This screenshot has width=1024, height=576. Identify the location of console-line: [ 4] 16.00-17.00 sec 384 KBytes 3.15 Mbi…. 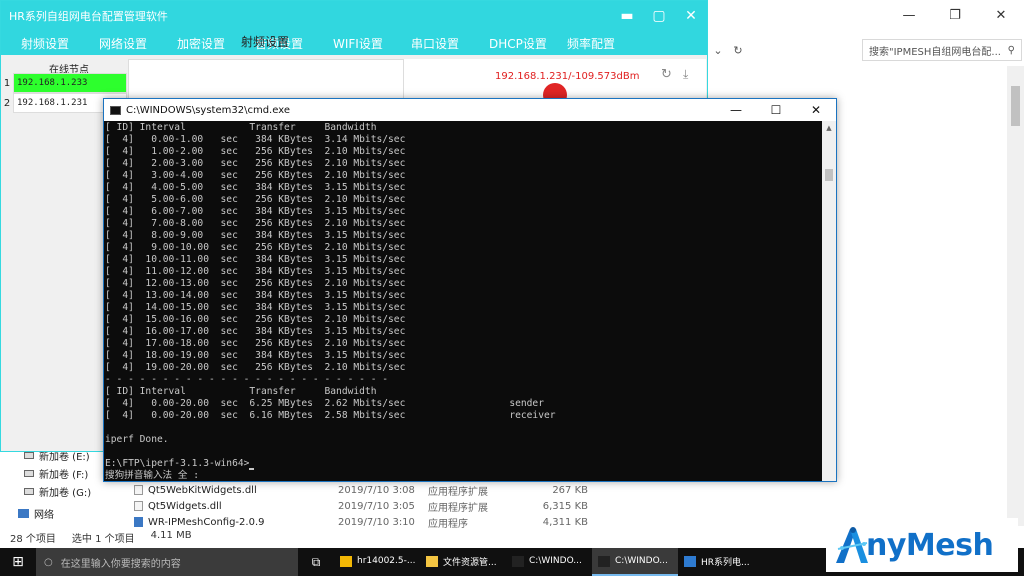
(255, 331).